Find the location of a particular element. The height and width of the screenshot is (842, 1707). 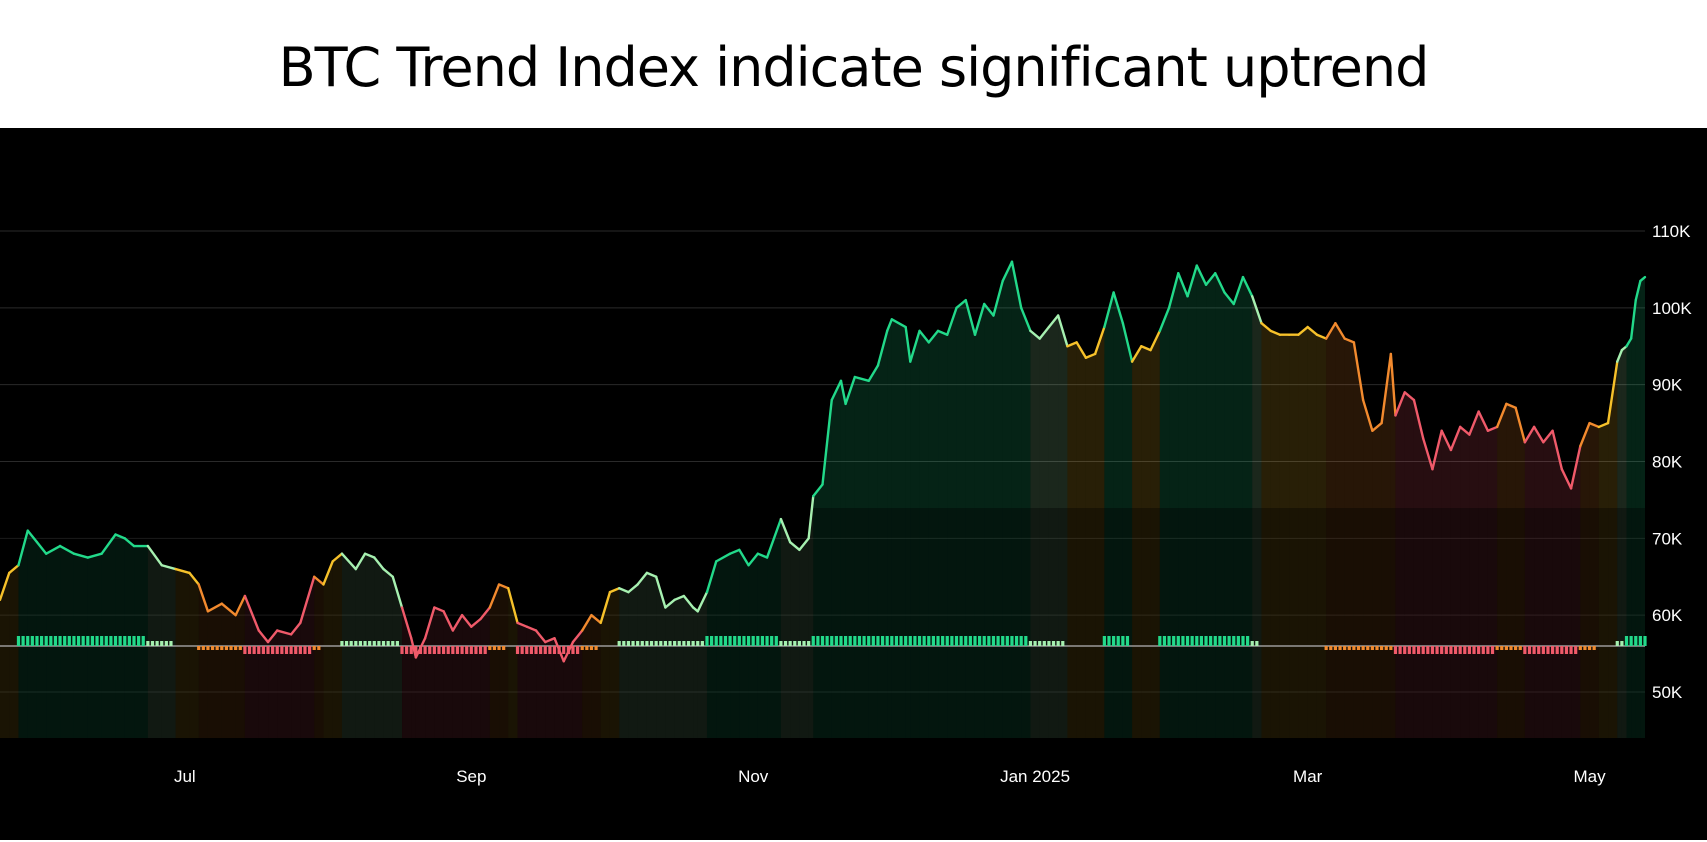

y-tick-label: 70K is located at coordinates (1667, 538).